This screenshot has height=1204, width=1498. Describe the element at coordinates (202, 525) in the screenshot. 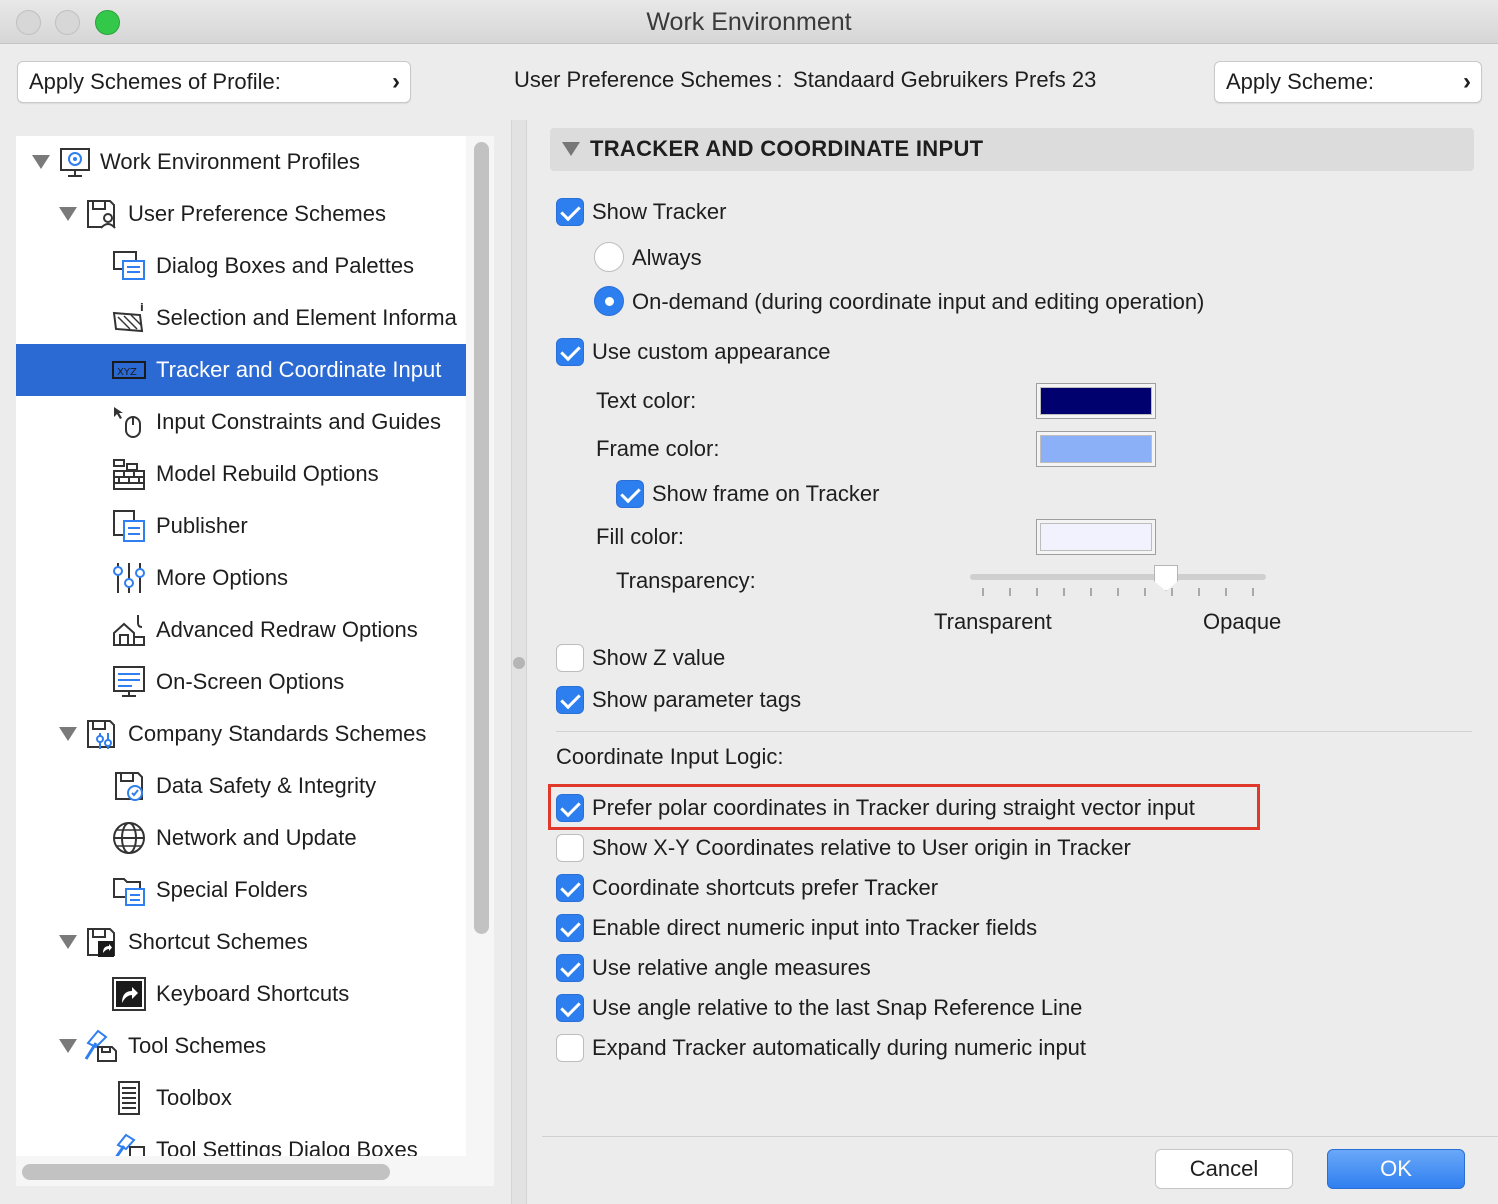

I see `tree-item-label: Publisher` at that location.